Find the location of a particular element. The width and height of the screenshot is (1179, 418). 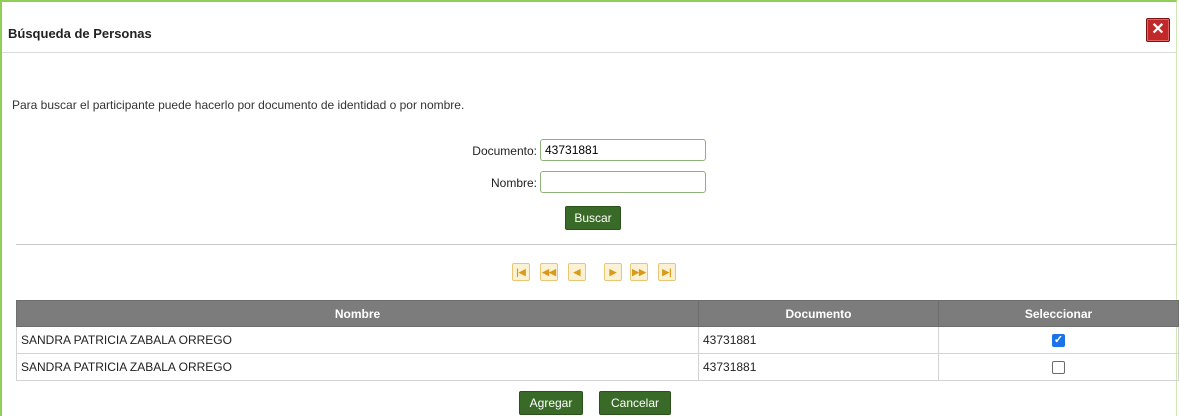

prev-page-icon: ◀ is located at coordinates (577, 272).